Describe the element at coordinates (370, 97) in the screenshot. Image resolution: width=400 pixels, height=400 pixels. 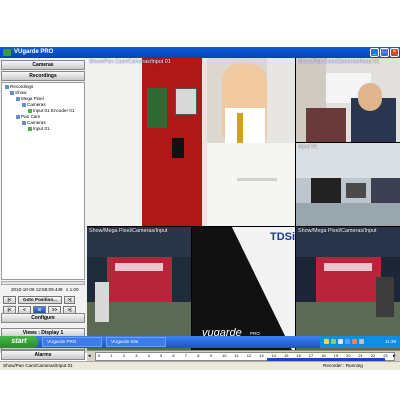
I see `person-face` at that location.